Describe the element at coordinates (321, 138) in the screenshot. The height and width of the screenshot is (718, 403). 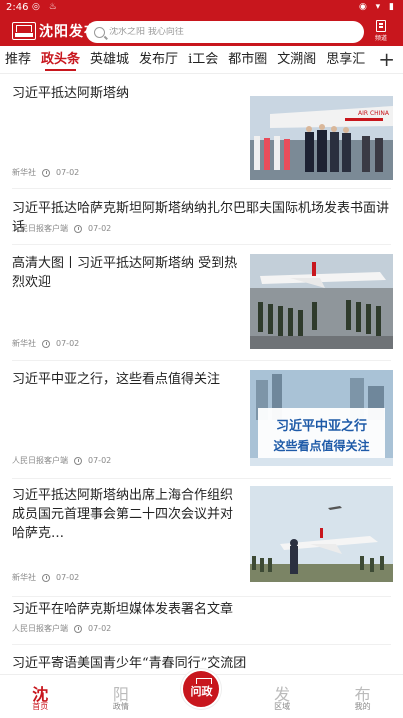
I see `article-thumbnail: AIR CHINA` at that location.